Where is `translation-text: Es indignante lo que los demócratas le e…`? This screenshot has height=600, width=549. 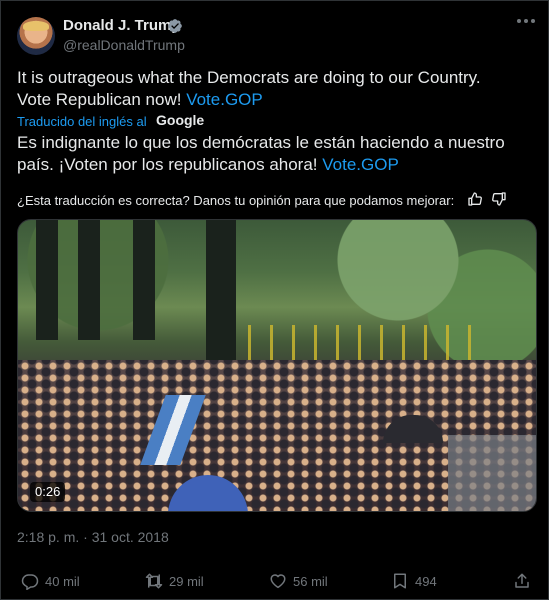 translation-text: Es indignante lo que los demócratas le e… is located at coordinates (272, 154).